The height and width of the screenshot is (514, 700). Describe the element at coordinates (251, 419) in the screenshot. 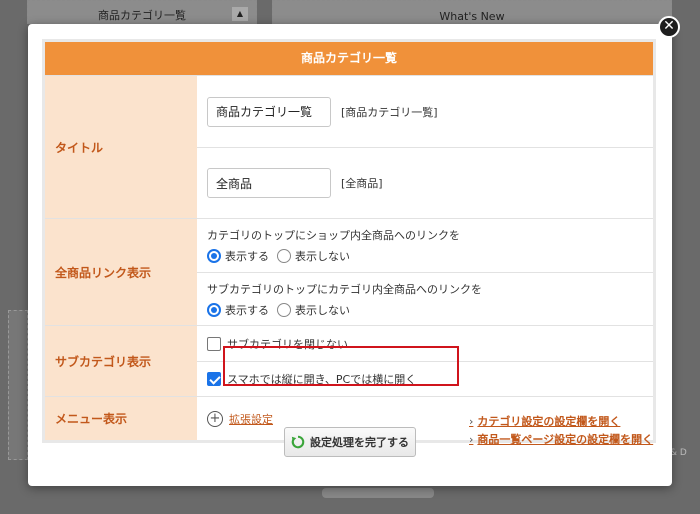

I see `extended-settings-link: 拡張設定` at that location.